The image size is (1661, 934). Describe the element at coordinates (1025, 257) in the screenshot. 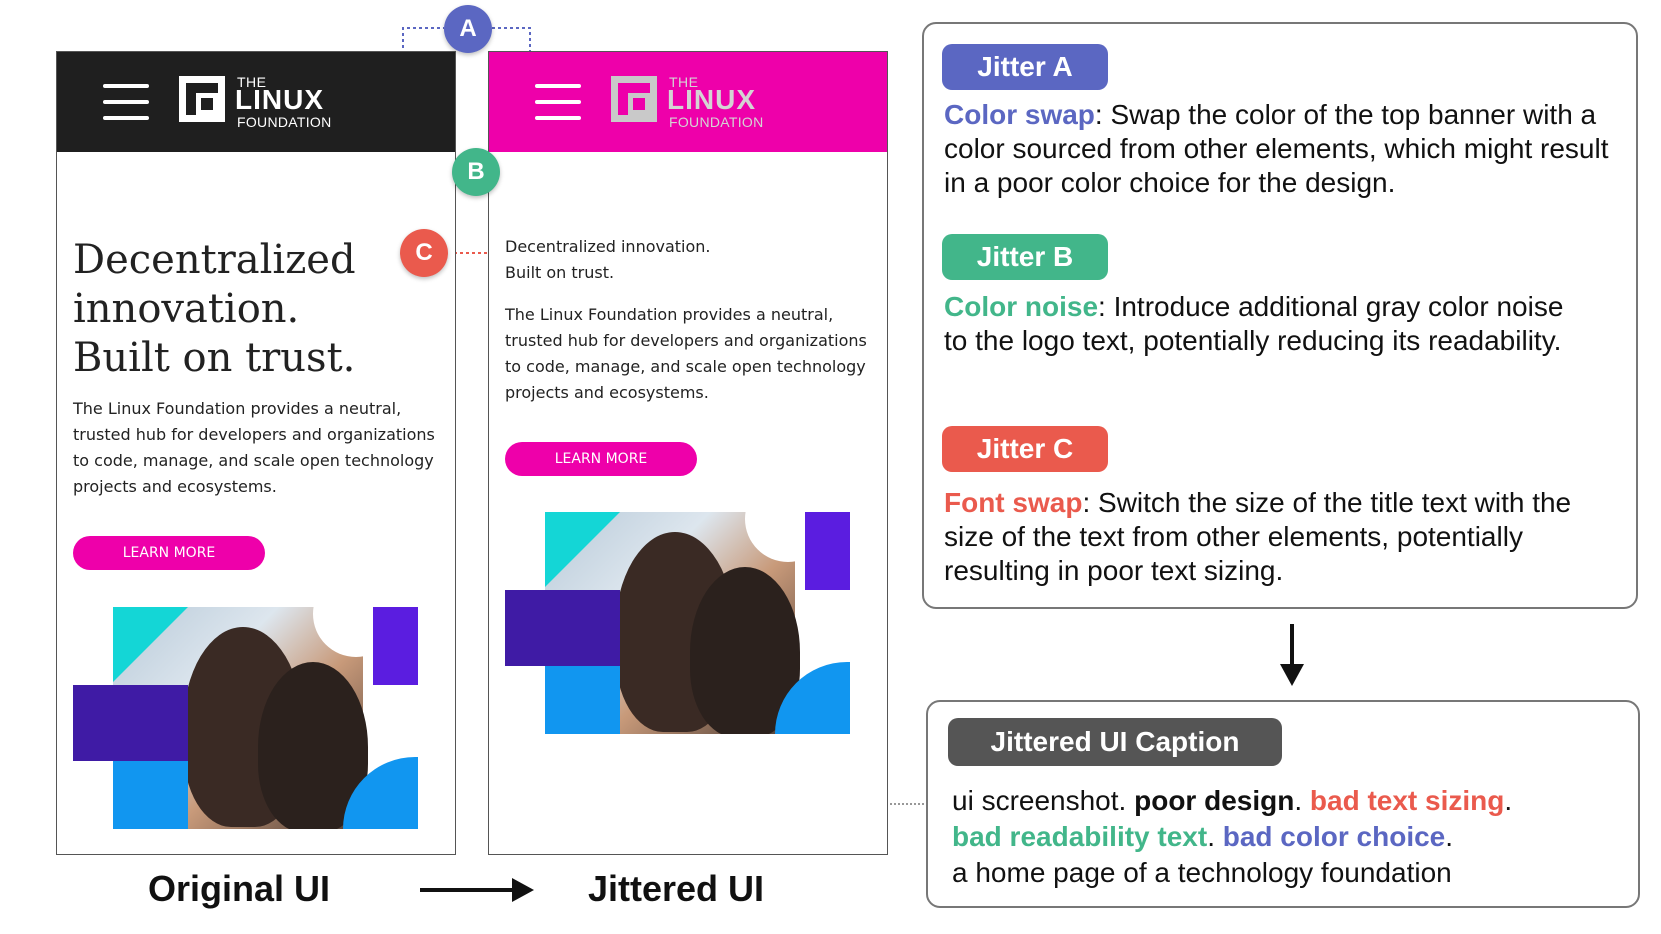

I see `jitter-b-pill: Jitter B` at that location.